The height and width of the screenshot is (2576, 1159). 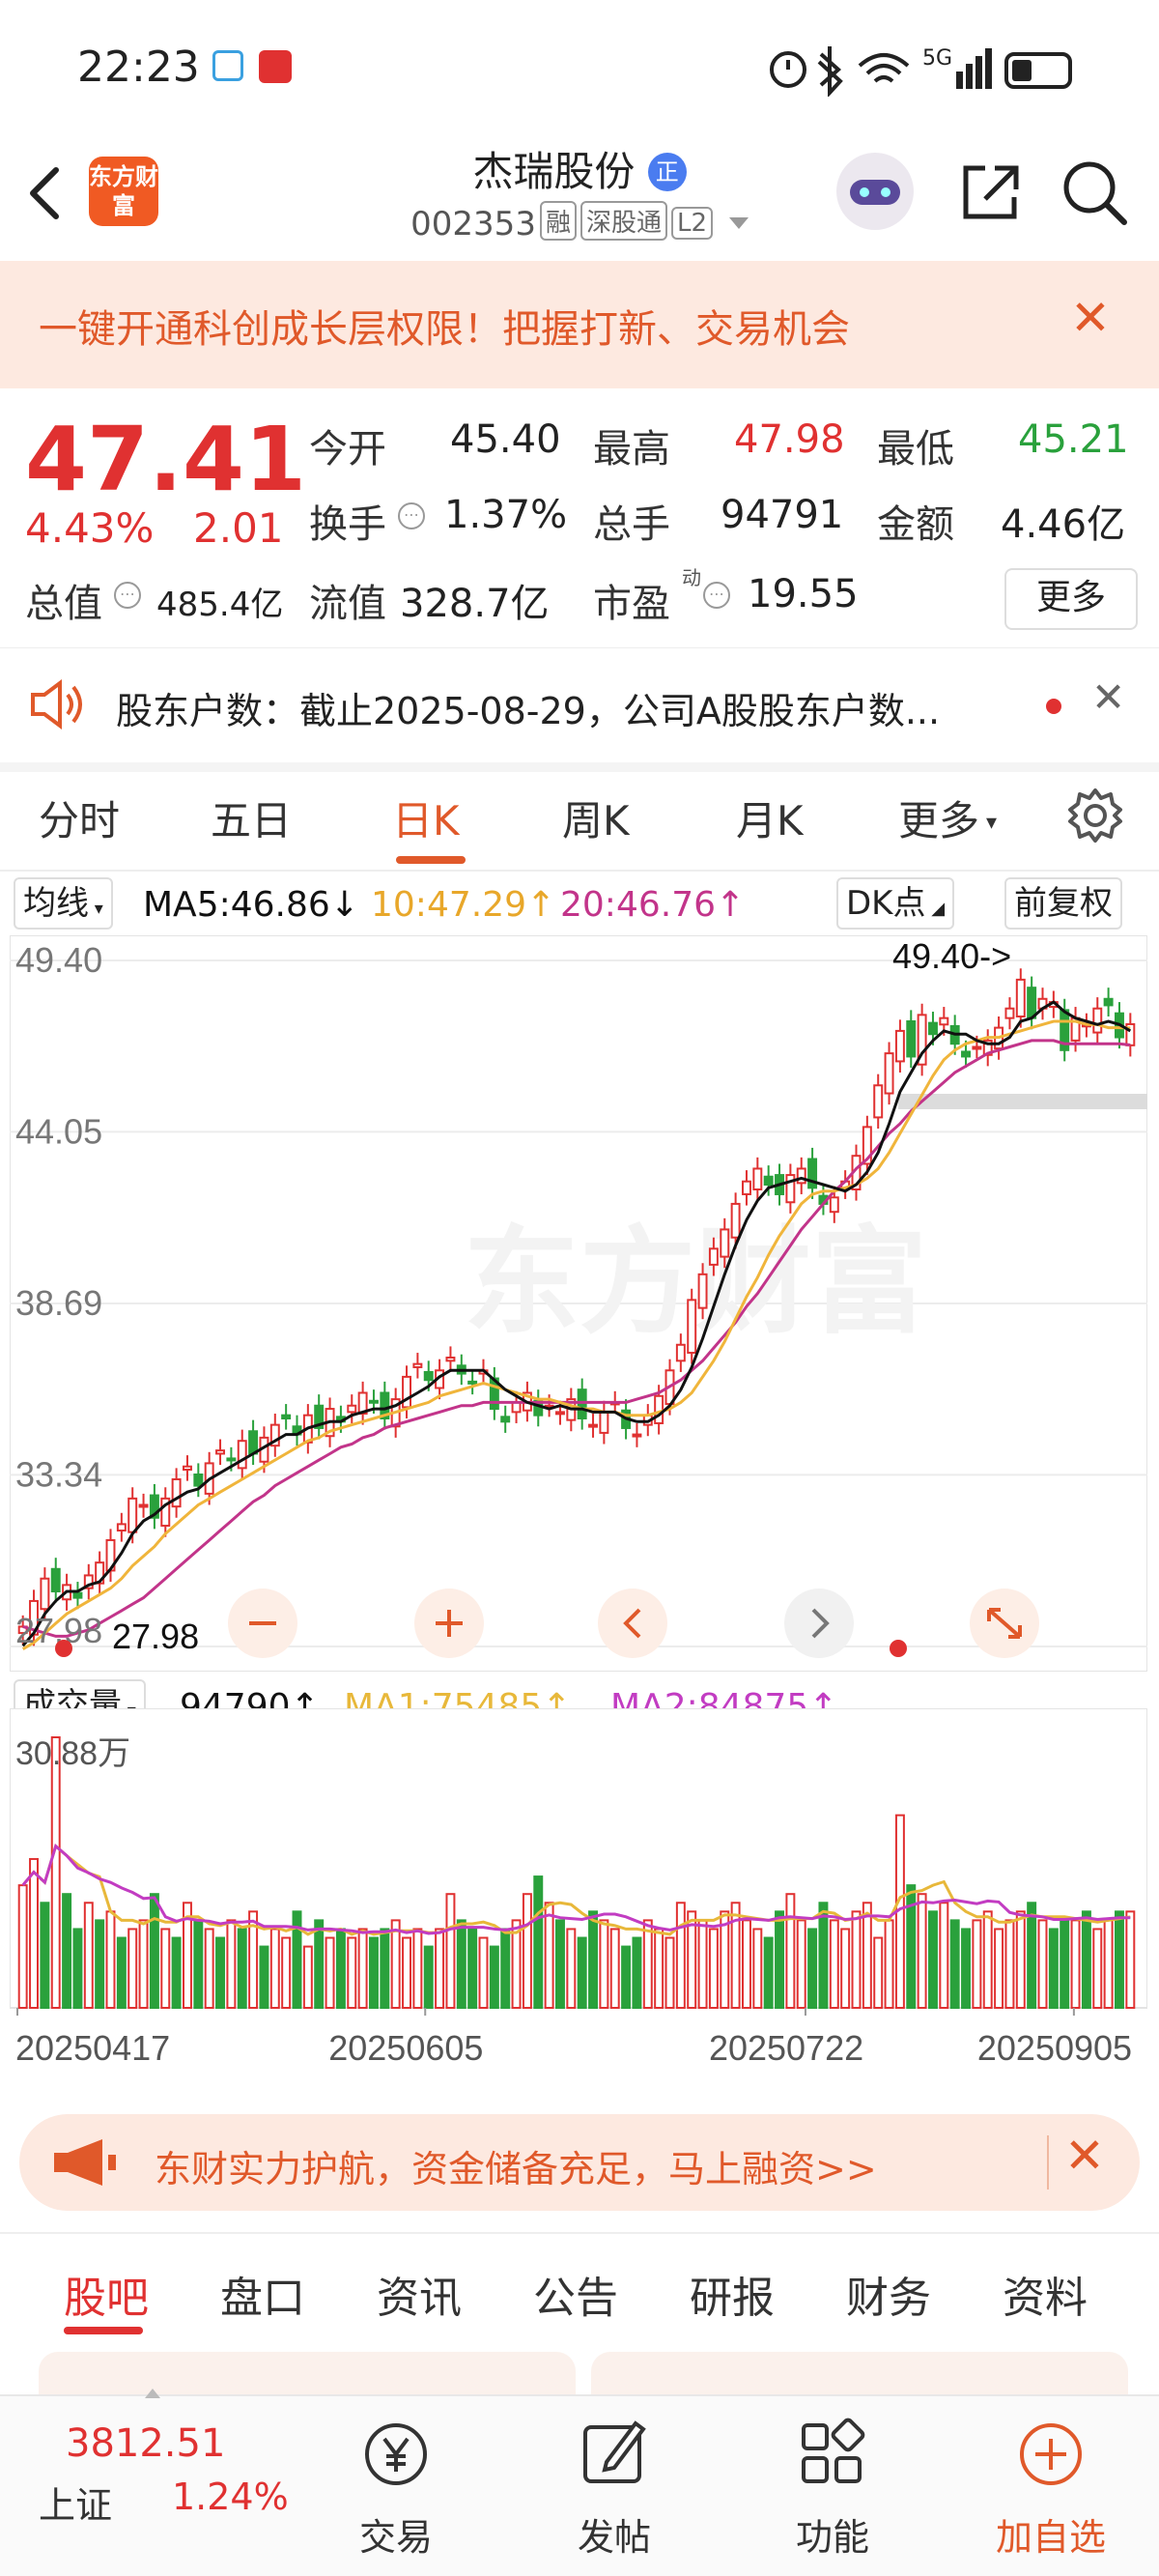 What do you see at coordinates (579, 1902) in the screenshot?
I see `volume-chart: 30.88万 20250417 20250605 20250722 20250905` at bounding box center [579, 1902].